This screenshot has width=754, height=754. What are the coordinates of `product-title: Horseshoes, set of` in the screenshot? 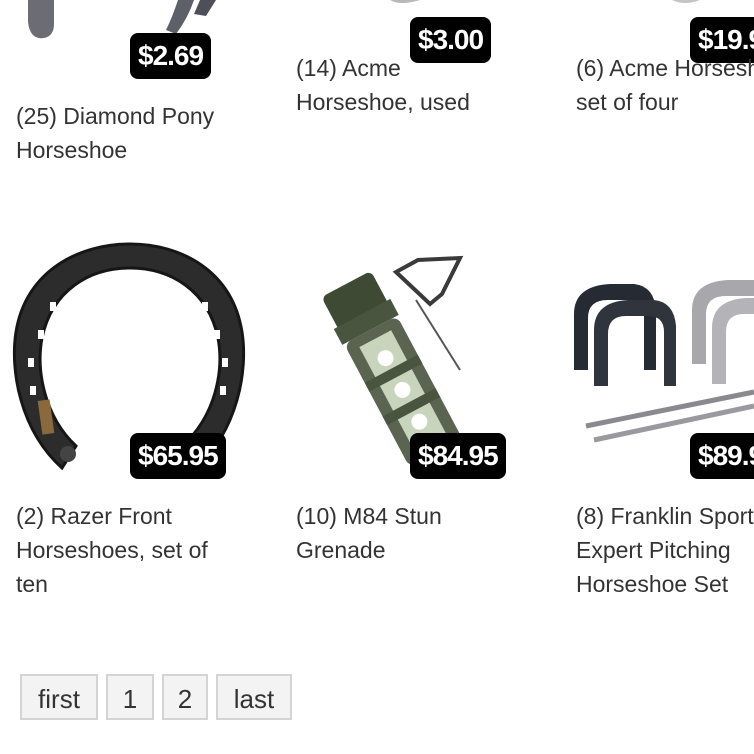 It's located at (112, 550).